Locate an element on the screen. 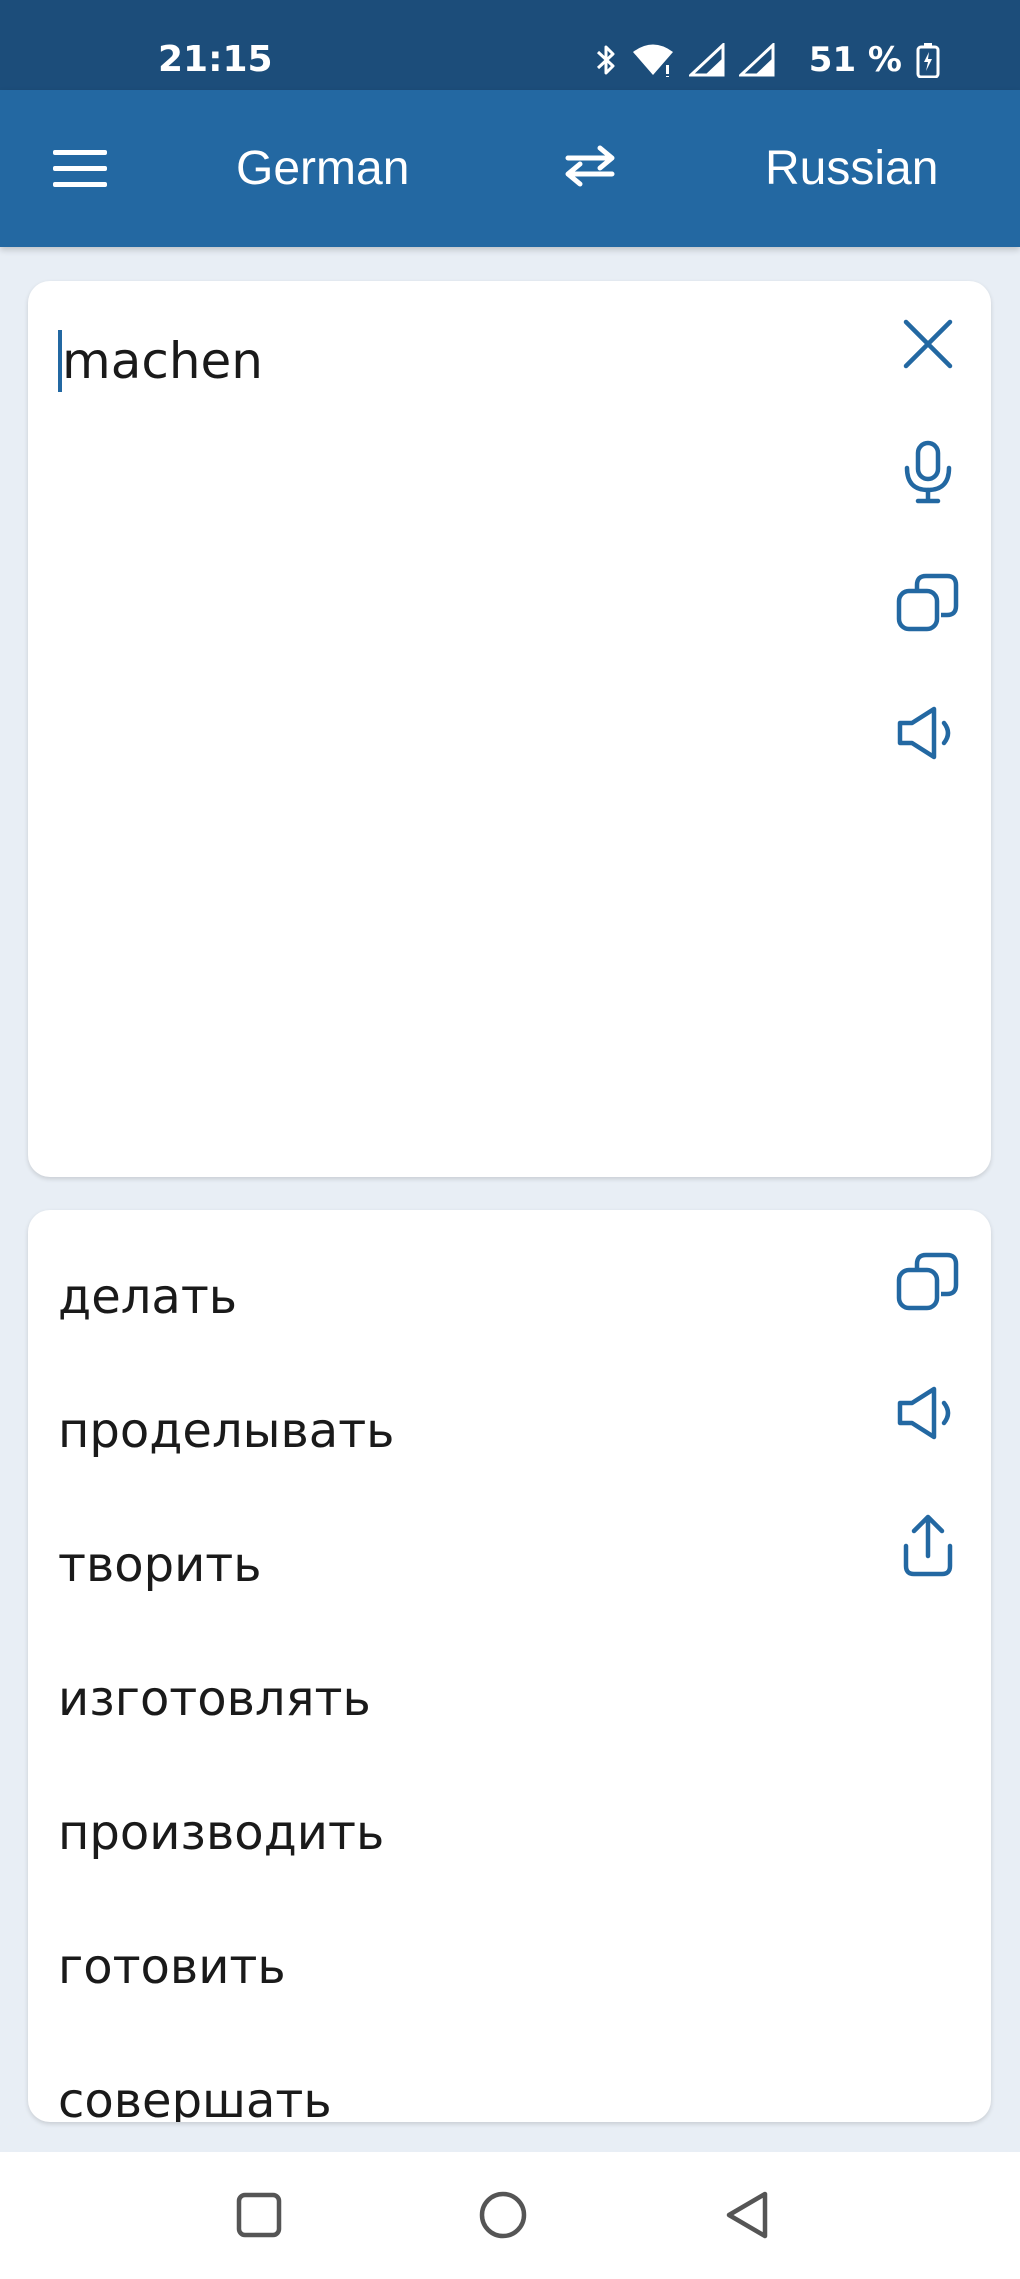 The height and width of the screenshot is (2279, 1020). microphone-icon is located at coordinates (928, 474).